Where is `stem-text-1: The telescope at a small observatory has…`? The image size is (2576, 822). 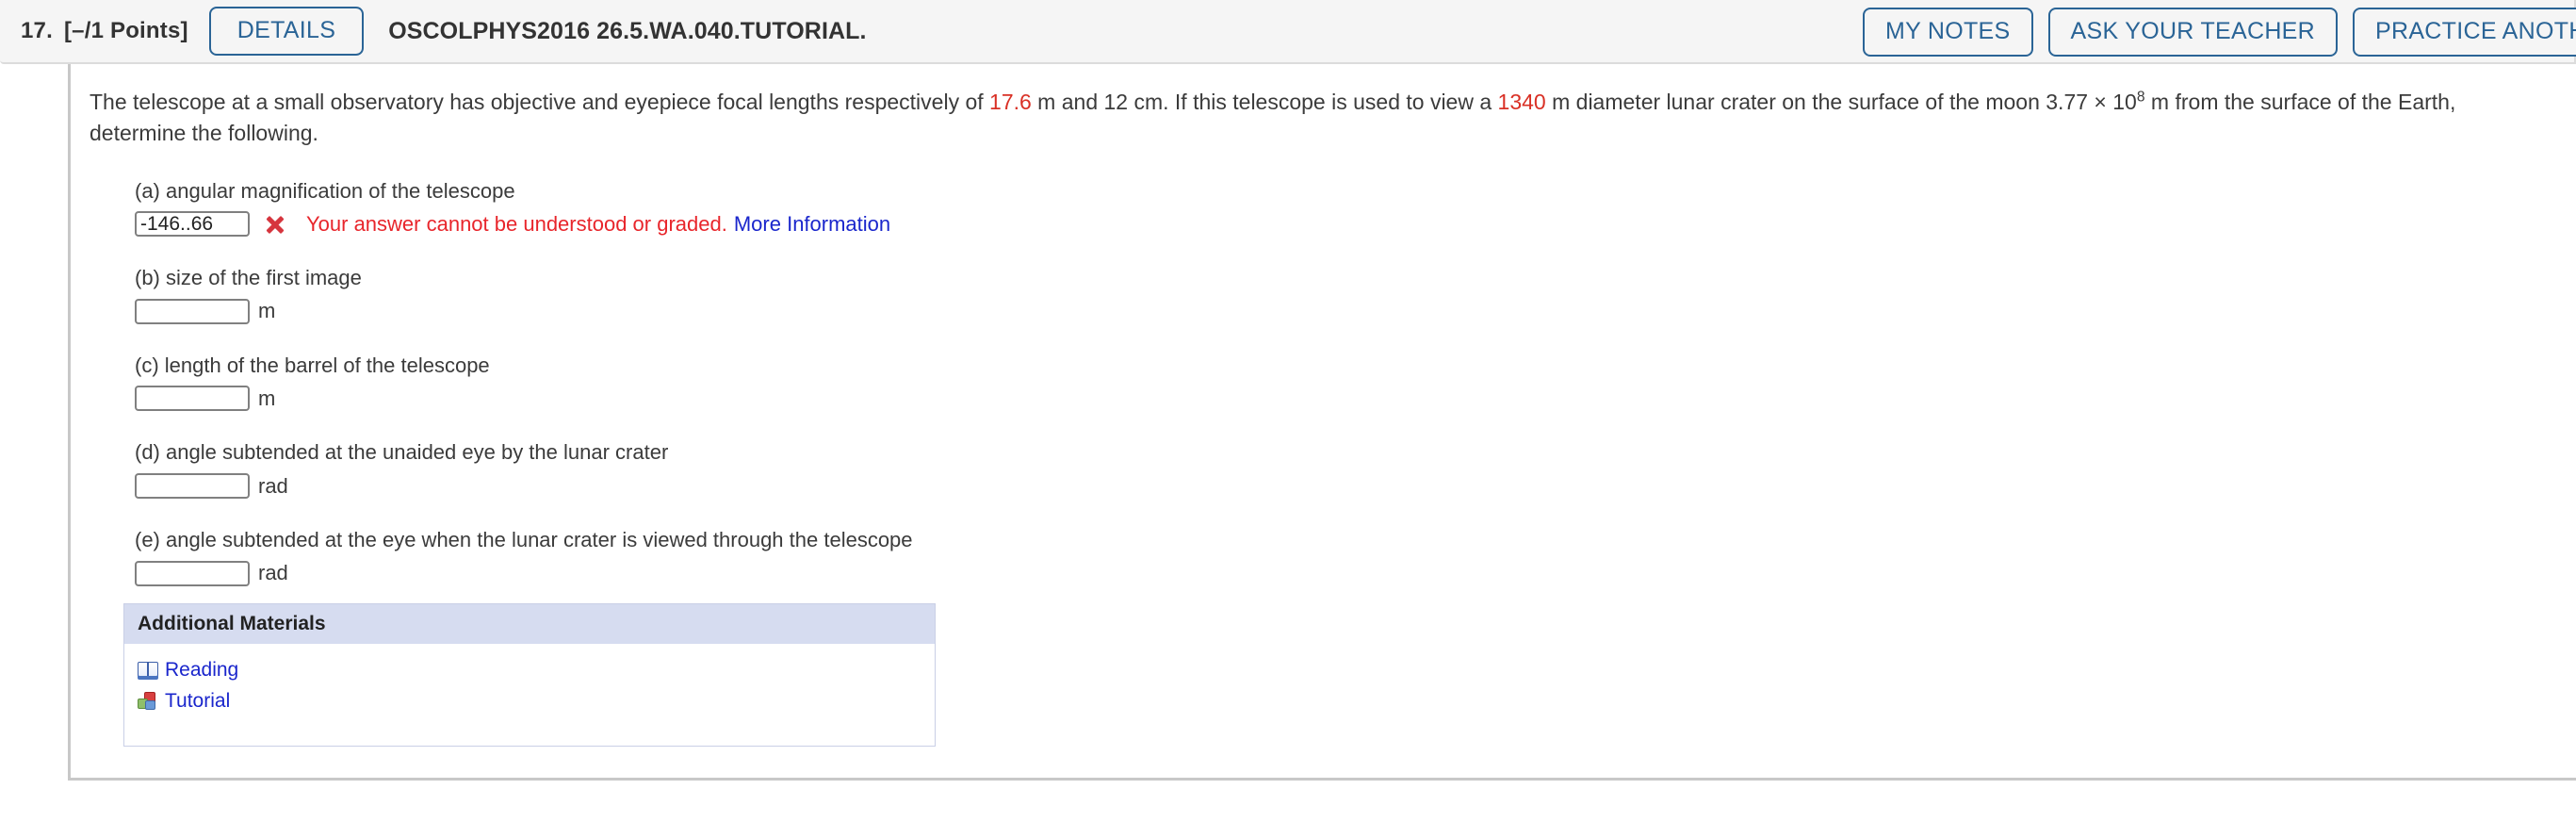 stem-text-1: The telescope at a small observatory has… is located at coordinates (540, 102).